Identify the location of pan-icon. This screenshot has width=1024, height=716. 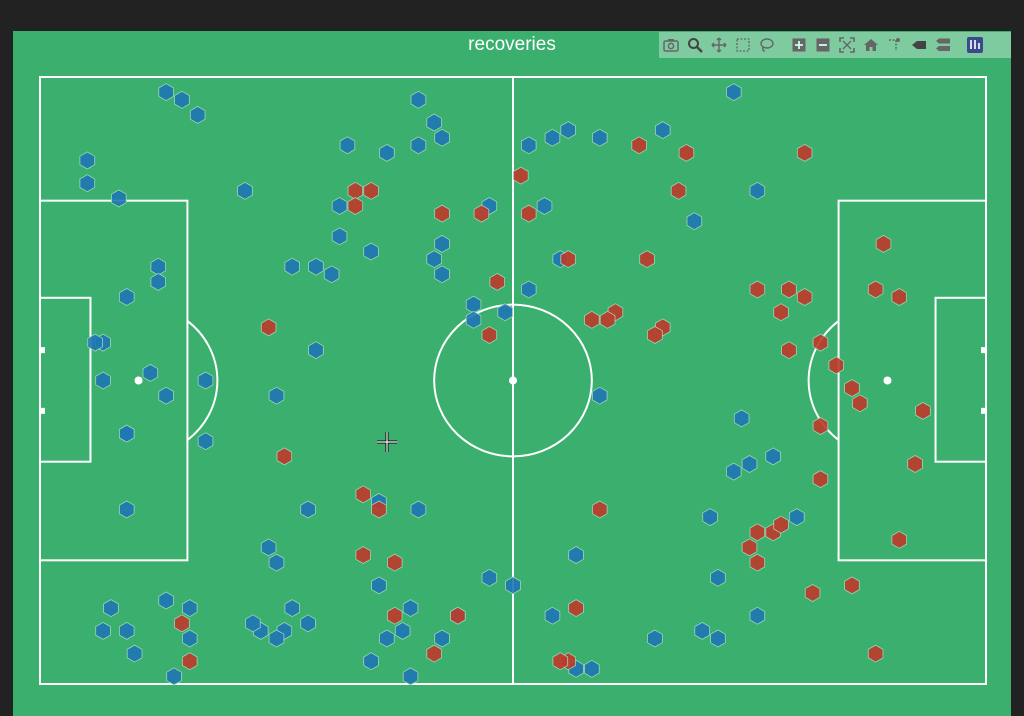
(719, 45).